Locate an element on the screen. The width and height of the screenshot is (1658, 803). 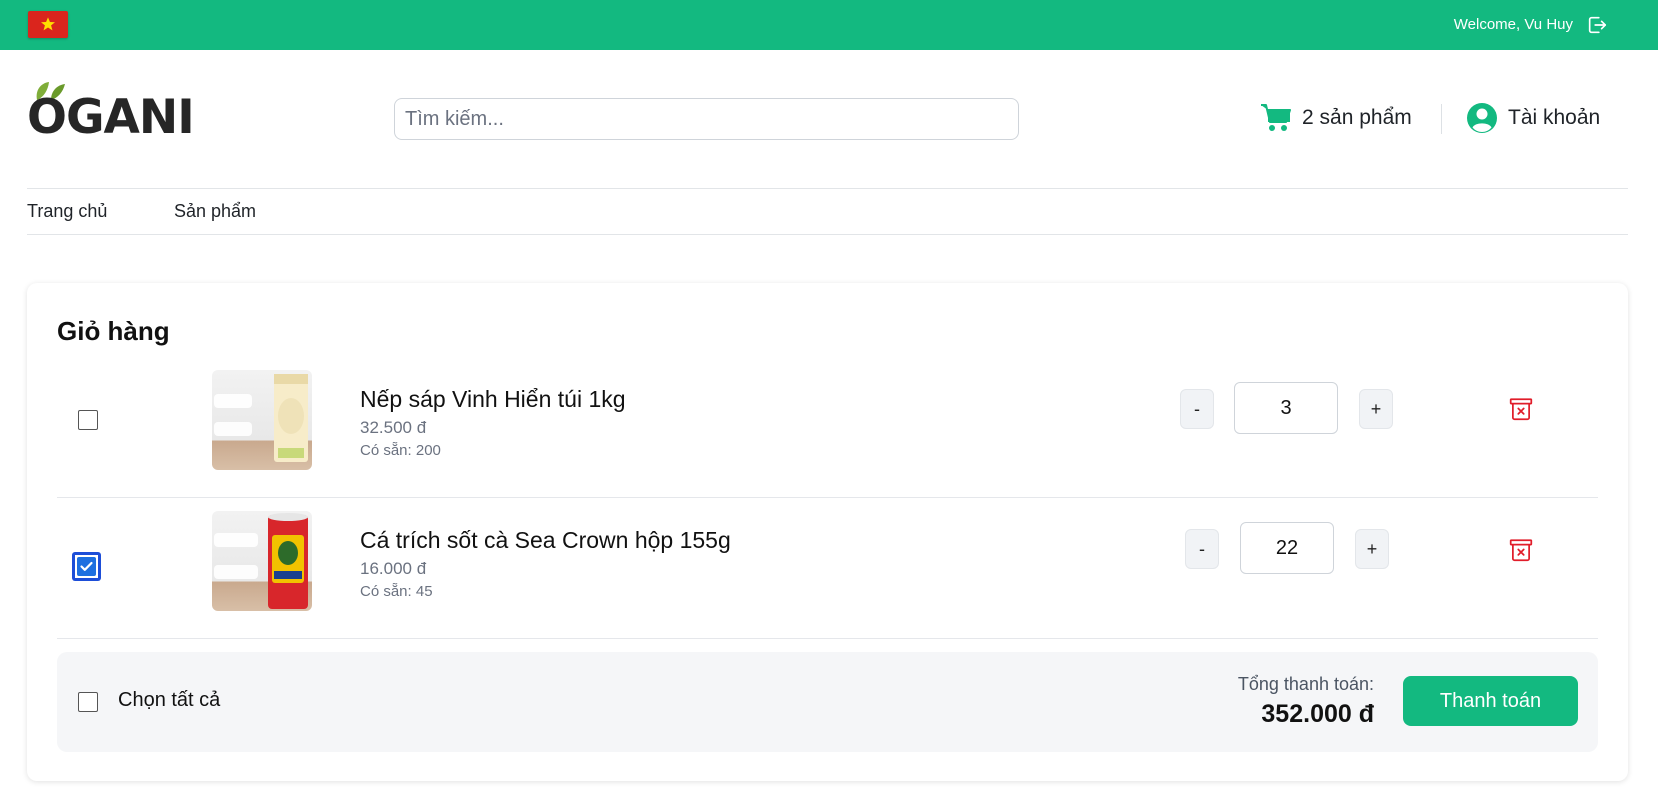
item-checkbox is located at coordinates (88, 420).